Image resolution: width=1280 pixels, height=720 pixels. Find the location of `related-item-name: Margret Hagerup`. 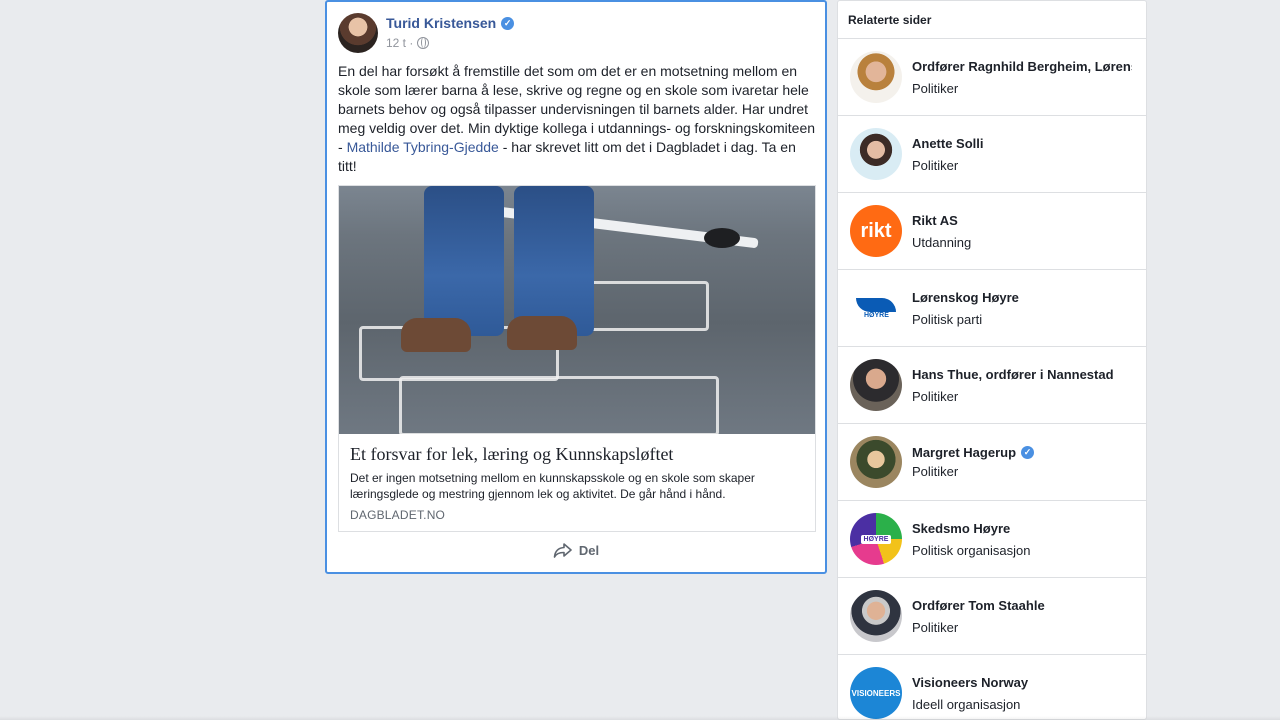

related-item-name: Margret Hagerup is located at coordinates (964, 452).